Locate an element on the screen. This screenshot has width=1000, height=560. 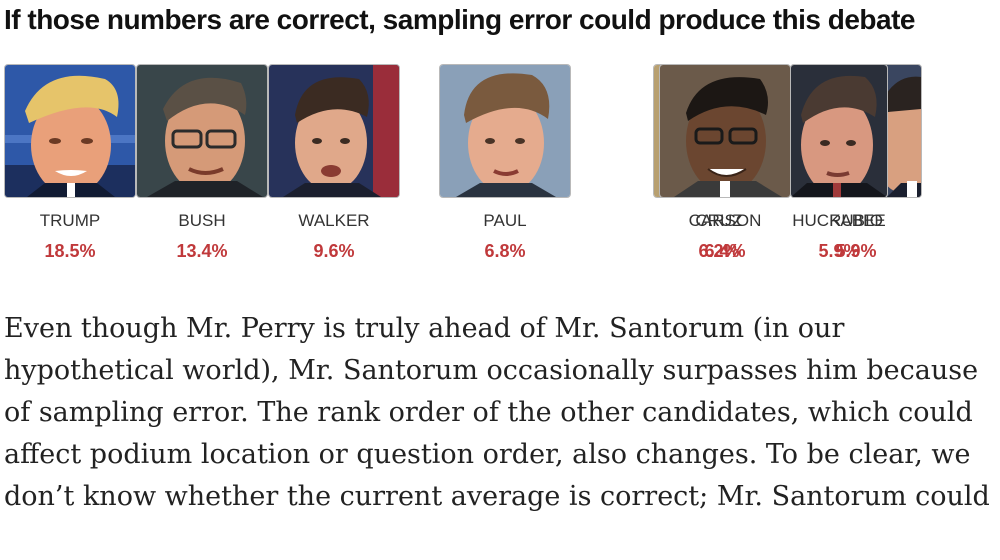
candidate-card-bush: BUSH 13.4% is located at coordinates (202, 162).